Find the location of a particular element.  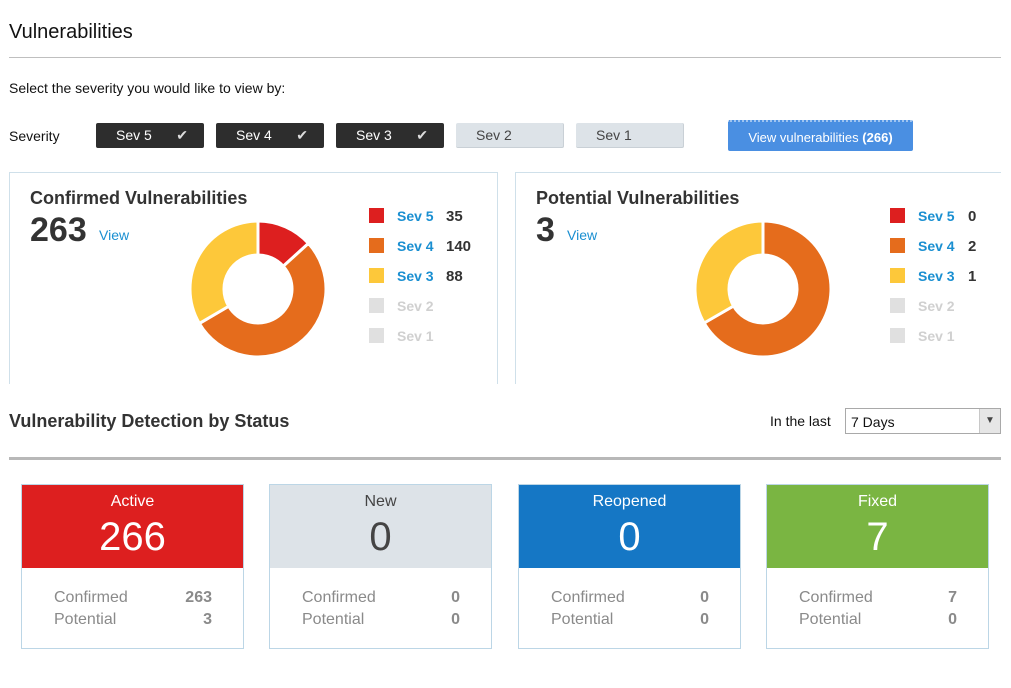

confirmed-legend-name: Sev 2 is located at coordinates (415, 306).